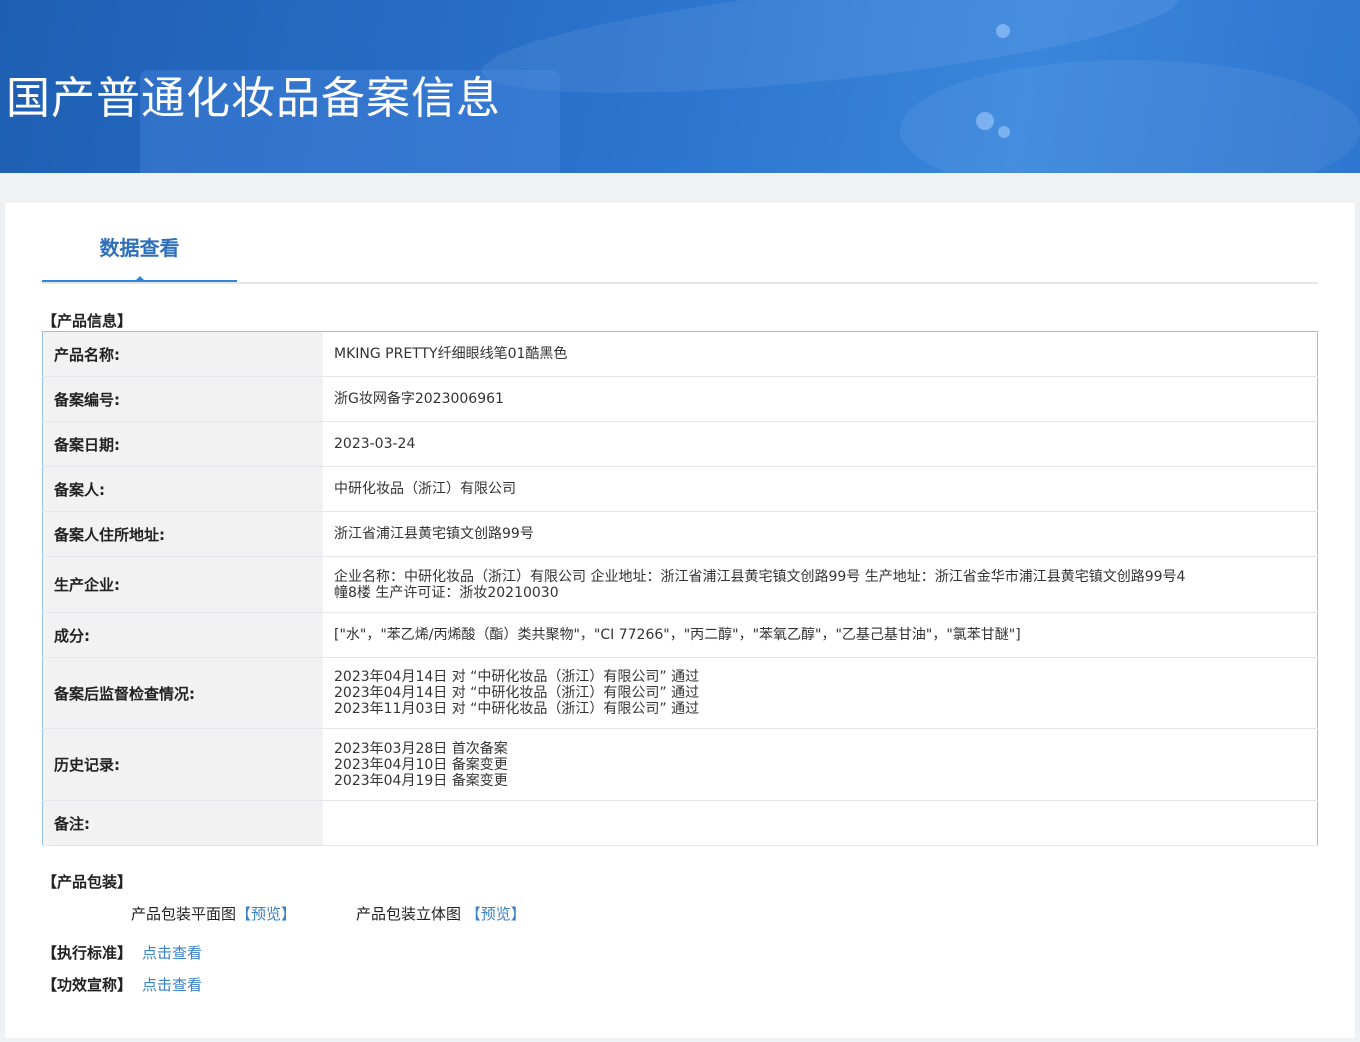 The height and width of the screenshot is (1042, 1360). What do you see at coordinates (87, 321) in the screenshot?
I see `product-info-title: 【产品信息】` at bounding box center [87, 321].